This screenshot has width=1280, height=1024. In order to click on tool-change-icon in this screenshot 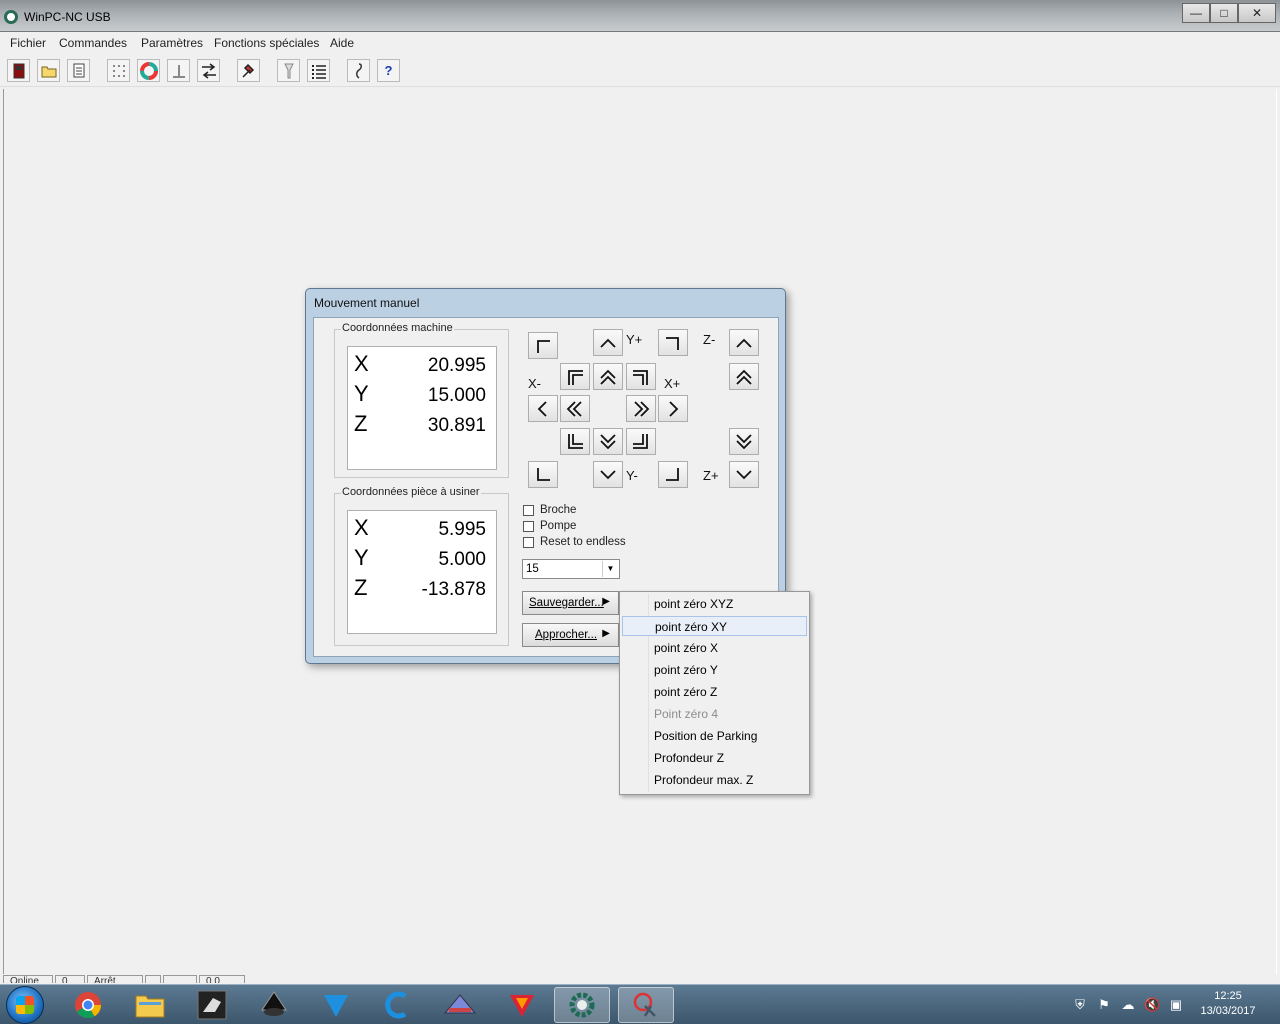, I will do `click(288, 70)`.